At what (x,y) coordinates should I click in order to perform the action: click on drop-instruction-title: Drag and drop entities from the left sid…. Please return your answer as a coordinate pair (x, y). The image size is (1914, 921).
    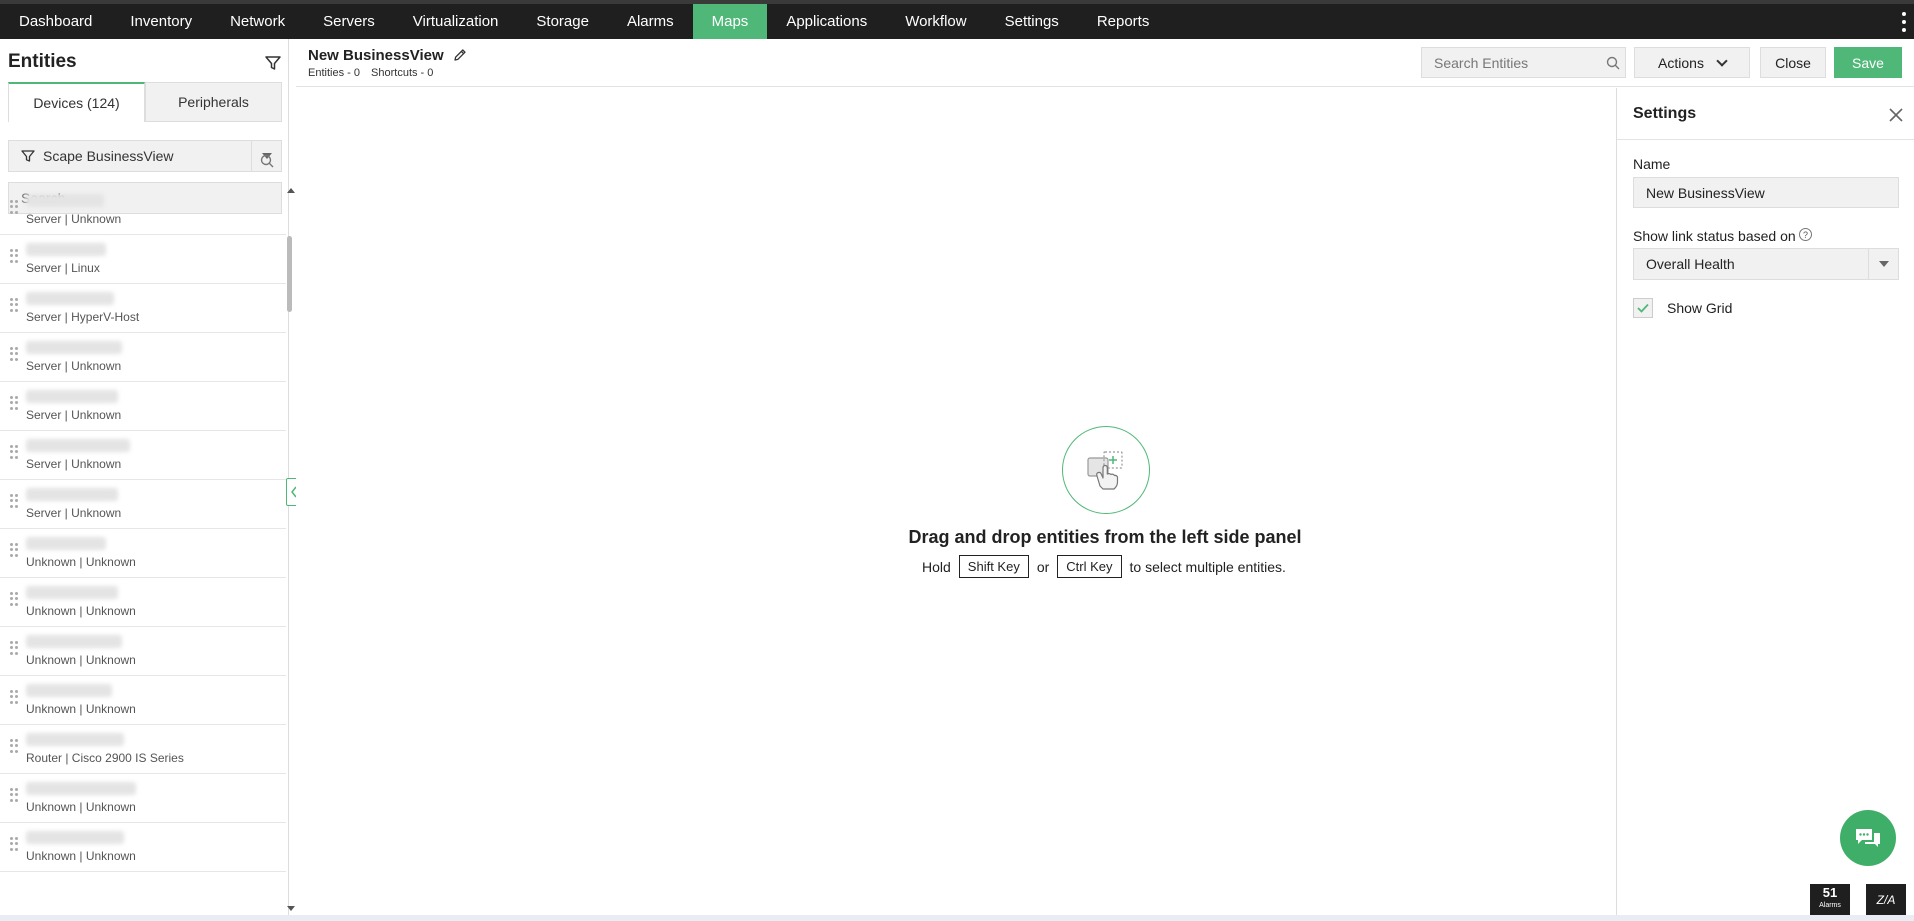
    Looking at the image, I should click on (1105, 537).